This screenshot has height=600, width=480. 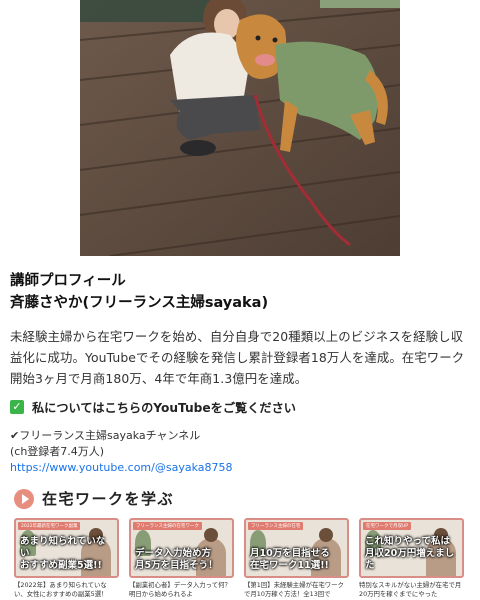 I want to click on video-description: 【2022年】あまり知られていない、女性におすすめの副業5選！, so click(x=66, y=590).